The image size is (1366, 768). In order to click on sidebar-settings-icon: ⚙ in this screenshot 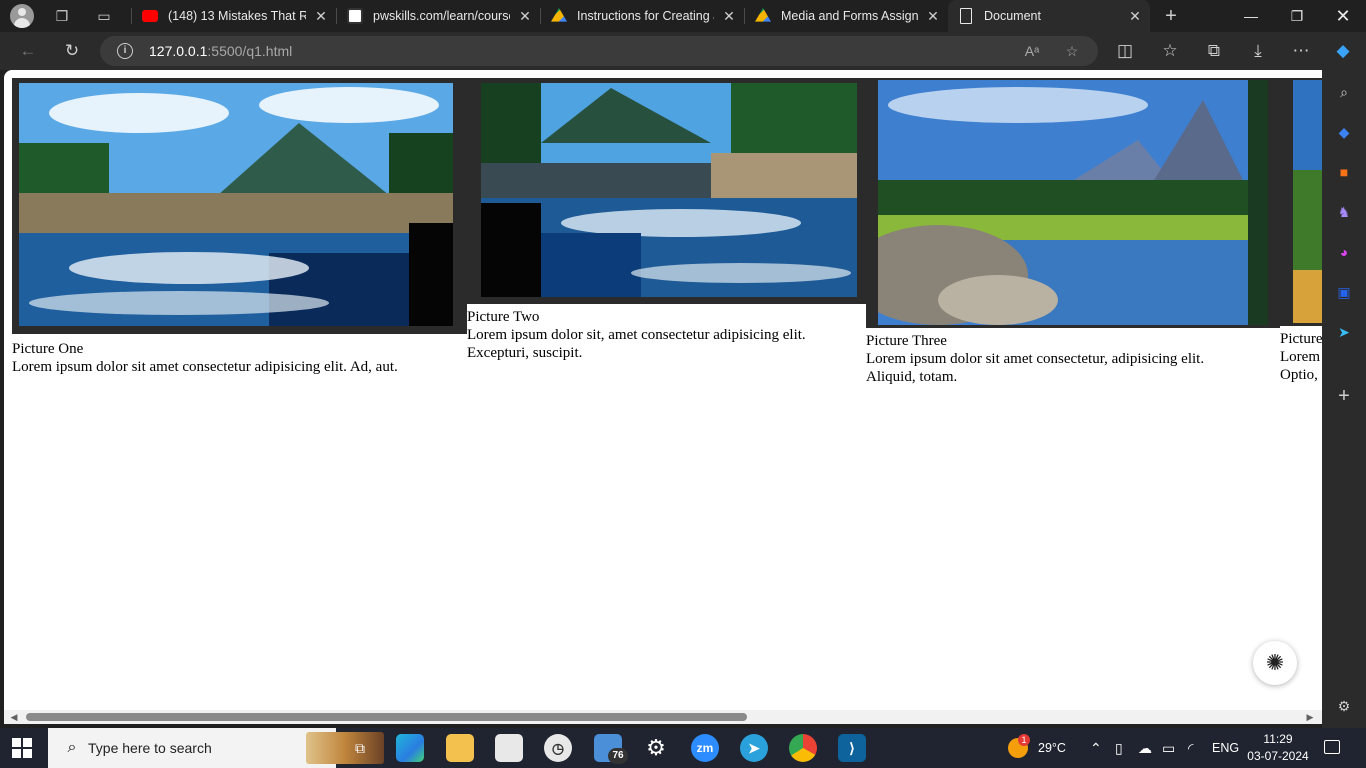, I will do `click(1344, 706)`.